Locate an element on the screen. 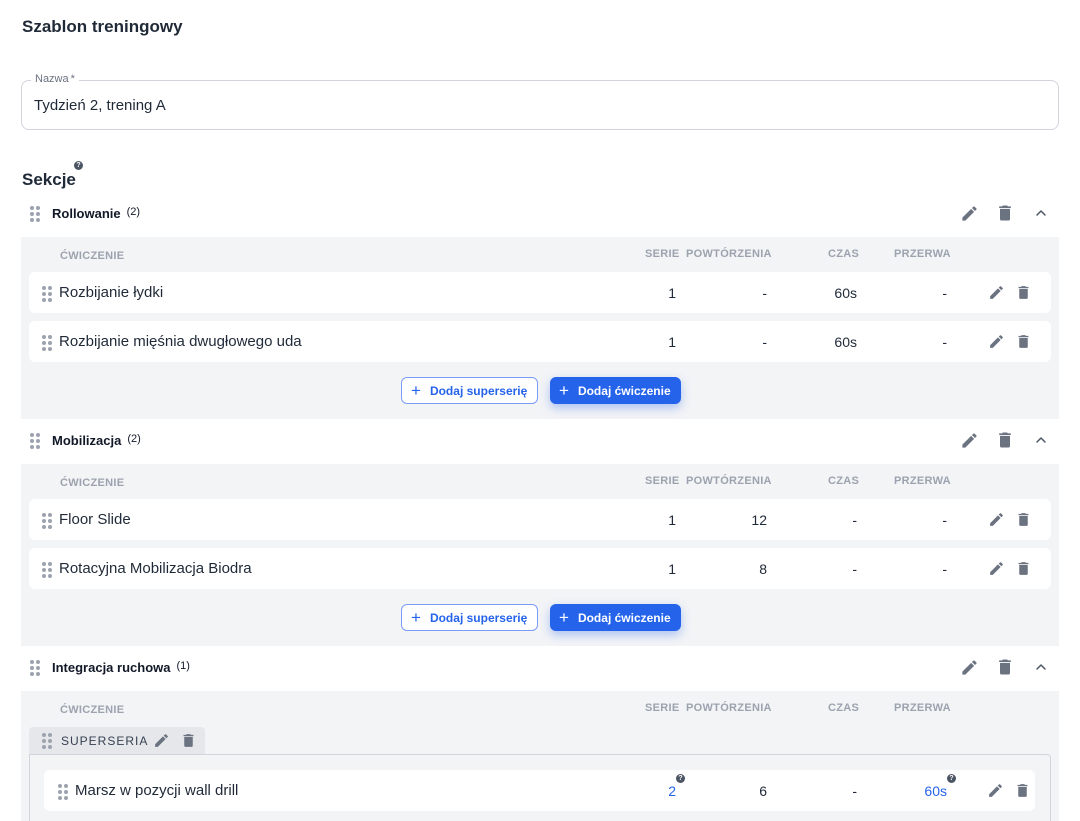  reps-value: 12 is located at coordinates (759, 520).